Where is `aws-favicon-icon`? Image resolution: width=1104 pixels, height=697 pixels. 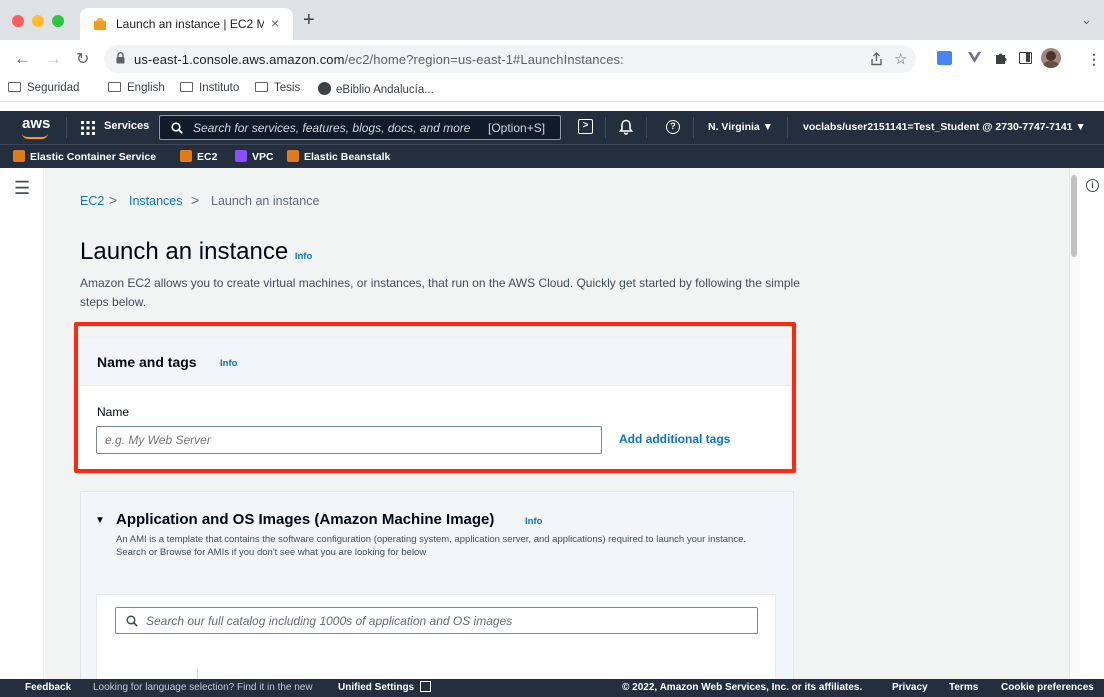 aws-favicon-icon is located at coordinates (100, 24).